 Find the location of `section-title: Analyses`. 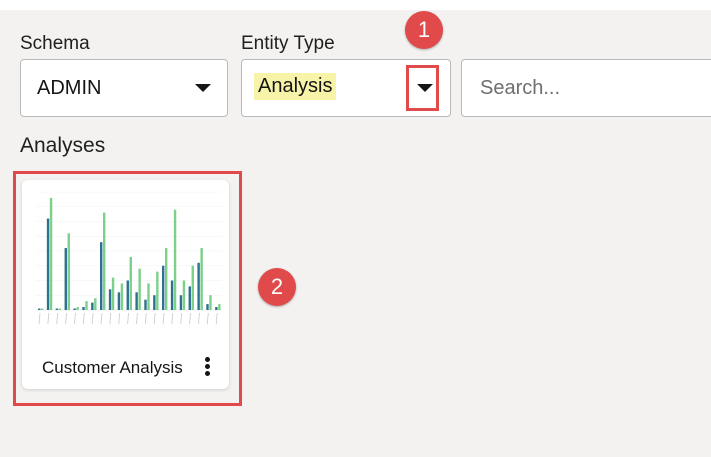

section-title: Analyses is located at coordinates (63, 145).